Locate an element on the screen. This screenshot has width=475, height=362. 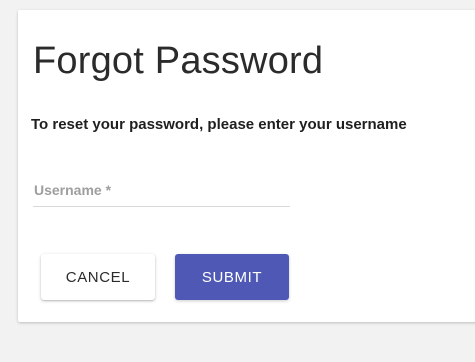
submit-button: SUBMIT is located at coordinates (232, 277).